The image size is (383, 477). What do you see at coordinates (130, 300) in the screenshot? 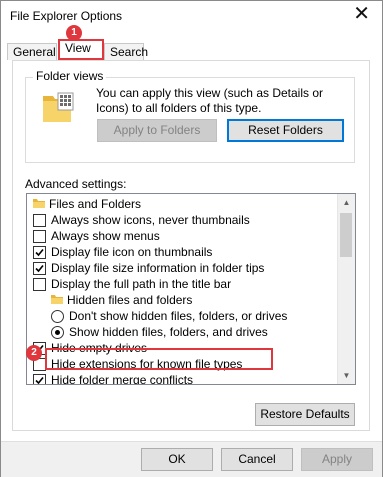
I see `option-label: Hidden files and folders` at bounding box center [130, 300].